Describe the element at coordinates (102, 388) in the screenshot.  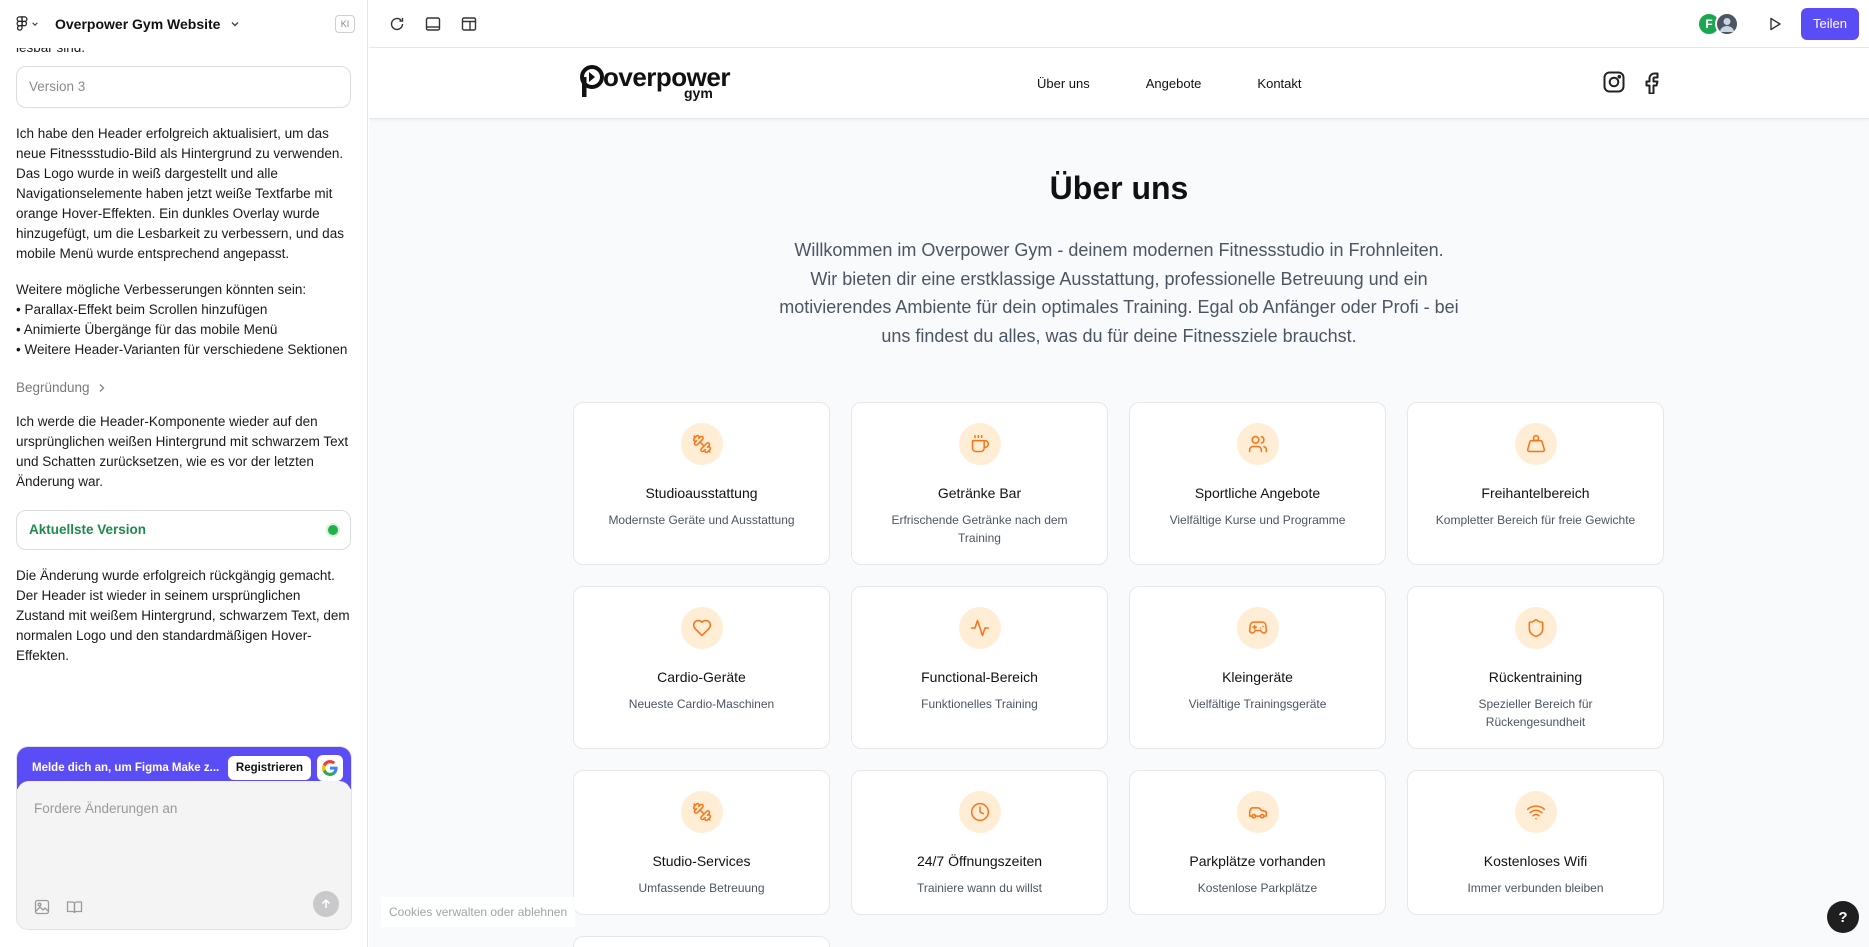
I see `chevron-right-icon` at that location.